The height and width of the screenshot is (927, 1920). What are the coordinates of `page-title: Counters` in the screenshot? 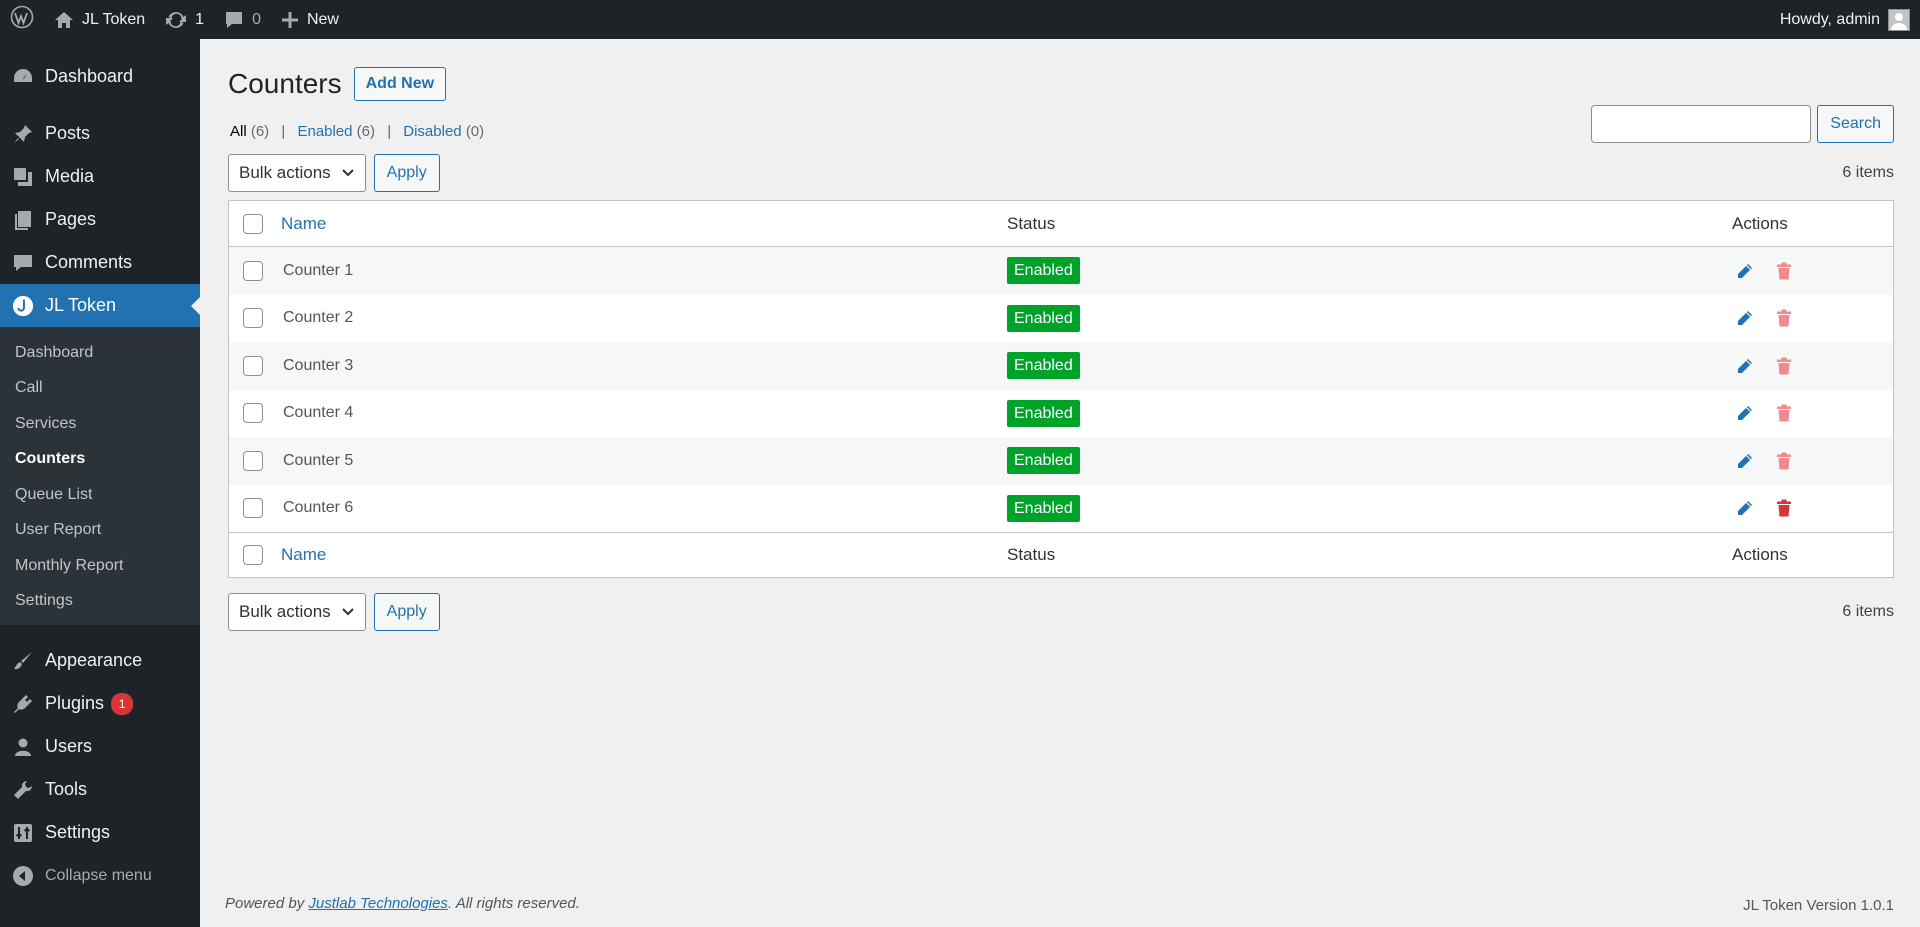 It's located at (285, 83).